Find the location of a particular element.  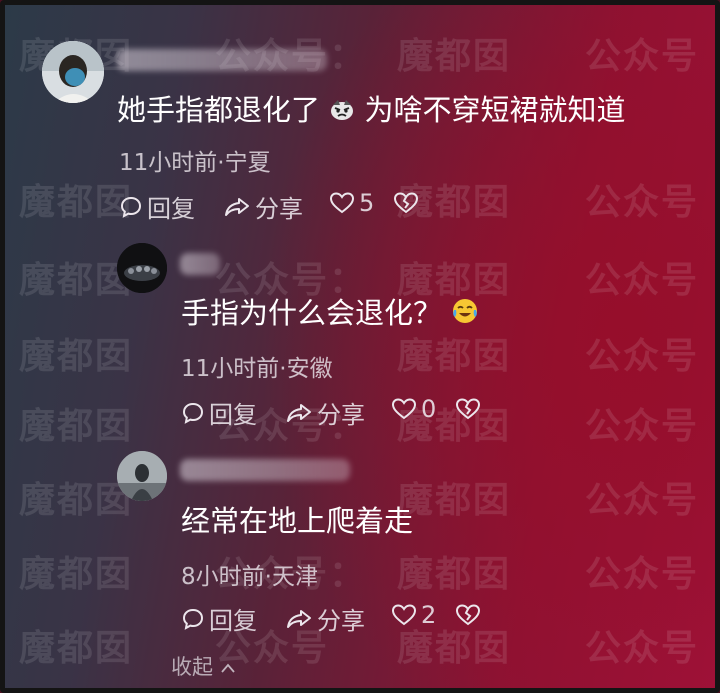

like-button: 5 is located at coordinates (351, 203).